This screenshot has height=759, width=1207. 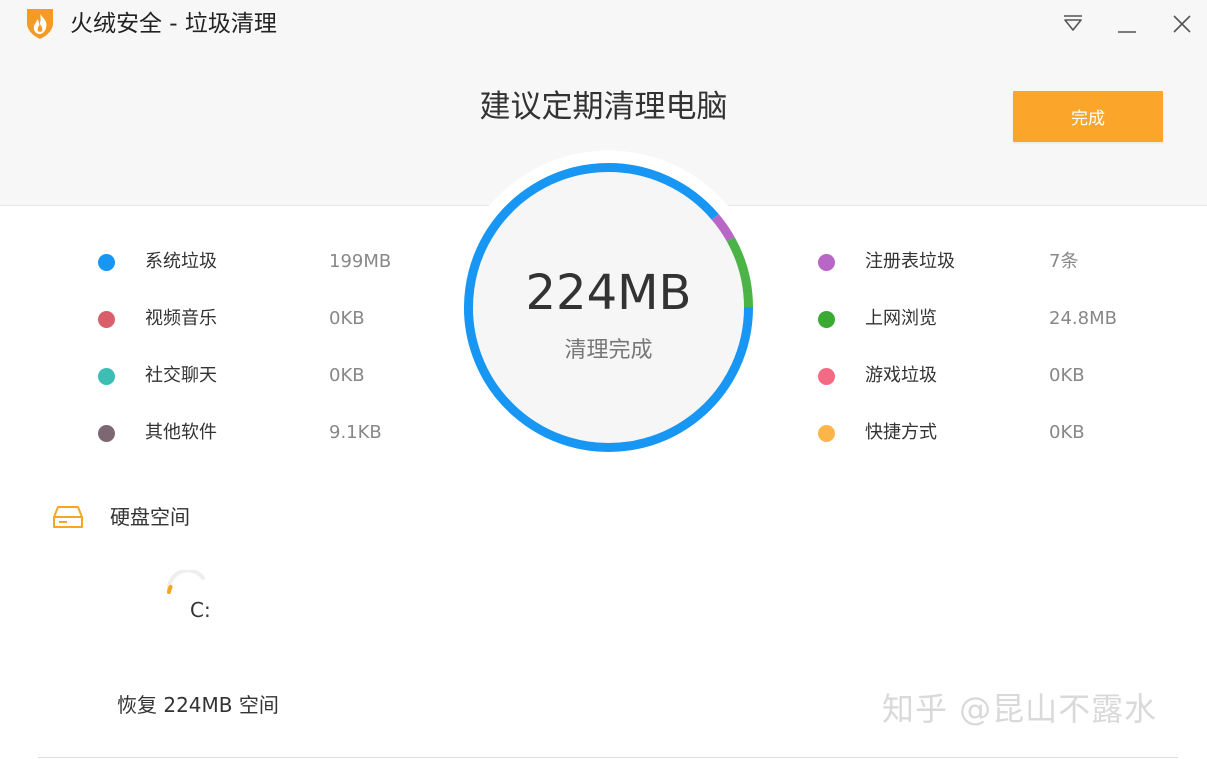 I want to click on disk-space-title: 硬盘空间, so click(x=150, y=517).